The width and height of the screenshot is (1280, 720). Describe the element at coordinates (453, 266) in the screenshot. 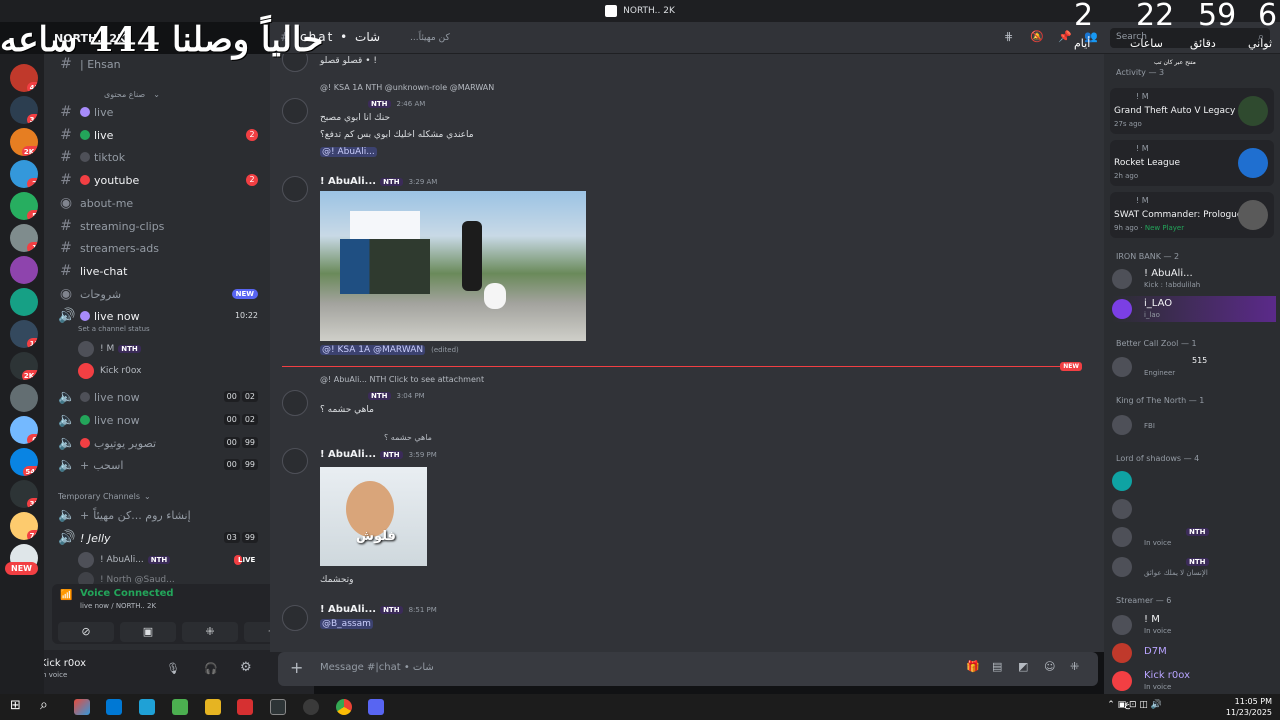

I see `attached-video` at that location.